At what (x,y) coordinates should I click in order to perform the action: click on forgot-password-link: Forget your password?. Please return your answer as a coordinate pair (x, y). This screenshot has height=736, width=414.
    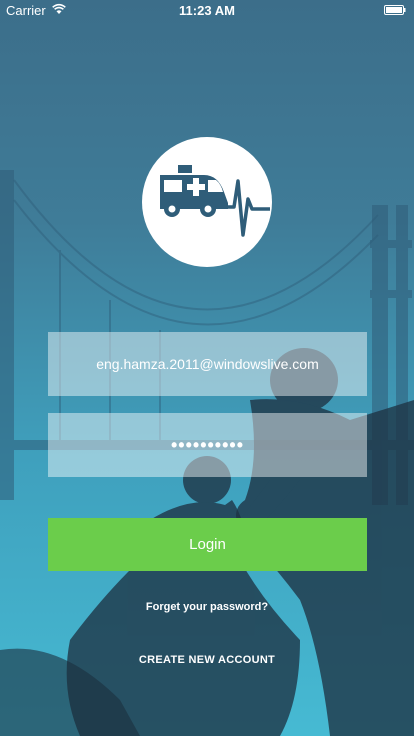
    Looking at the image, I should click on (207, 607).